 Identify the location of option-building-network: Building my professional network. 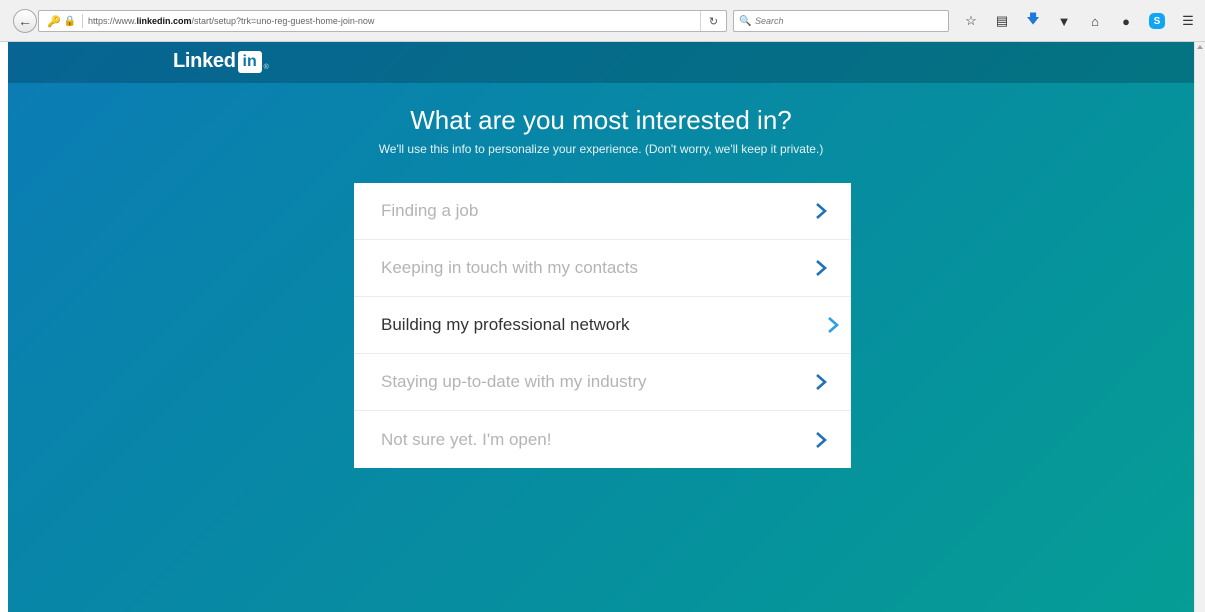
(602, 325).